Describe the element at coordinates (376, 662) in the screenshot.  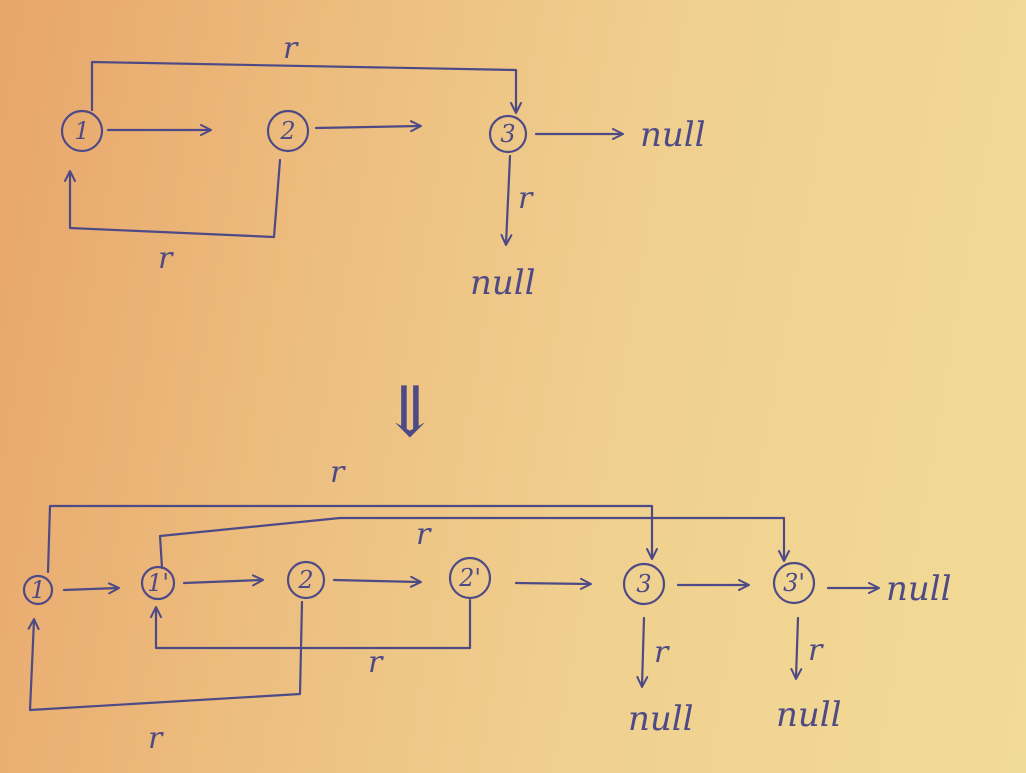
I see `bottom-random-label-2p-1p: r` at that location.